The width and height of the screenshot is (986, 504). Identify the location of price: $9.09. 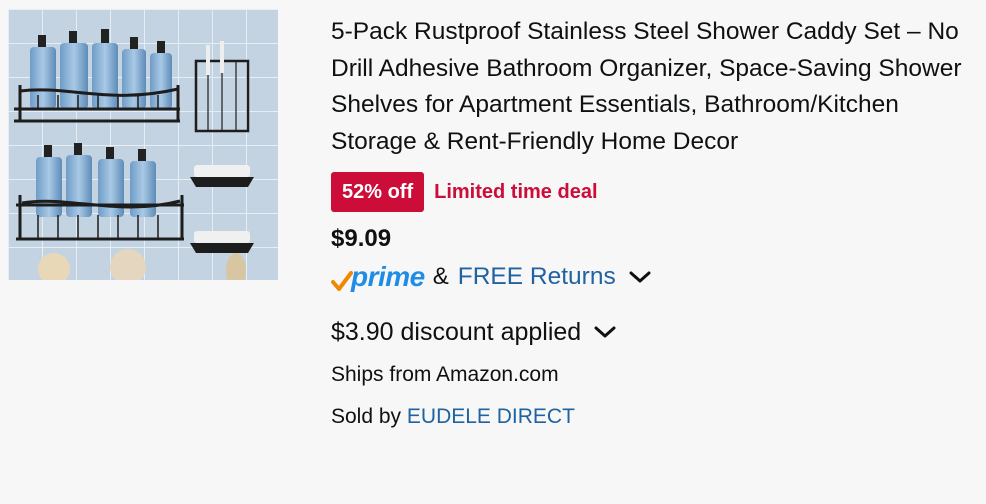
(361, 238).